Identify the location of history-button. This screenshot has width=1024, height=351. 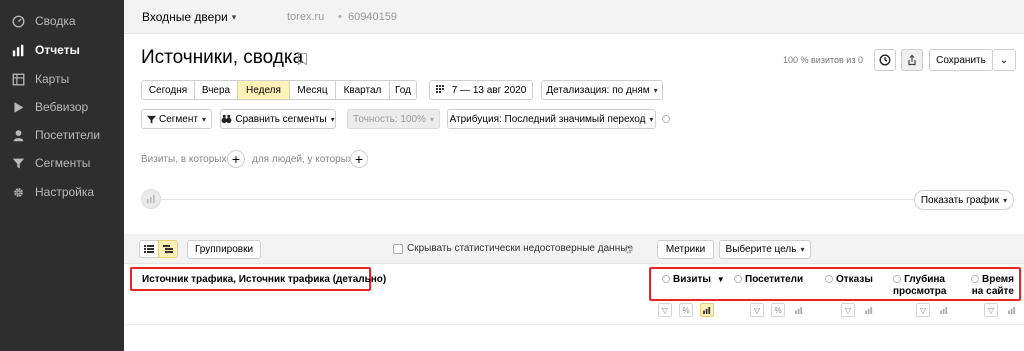
(885, 60).